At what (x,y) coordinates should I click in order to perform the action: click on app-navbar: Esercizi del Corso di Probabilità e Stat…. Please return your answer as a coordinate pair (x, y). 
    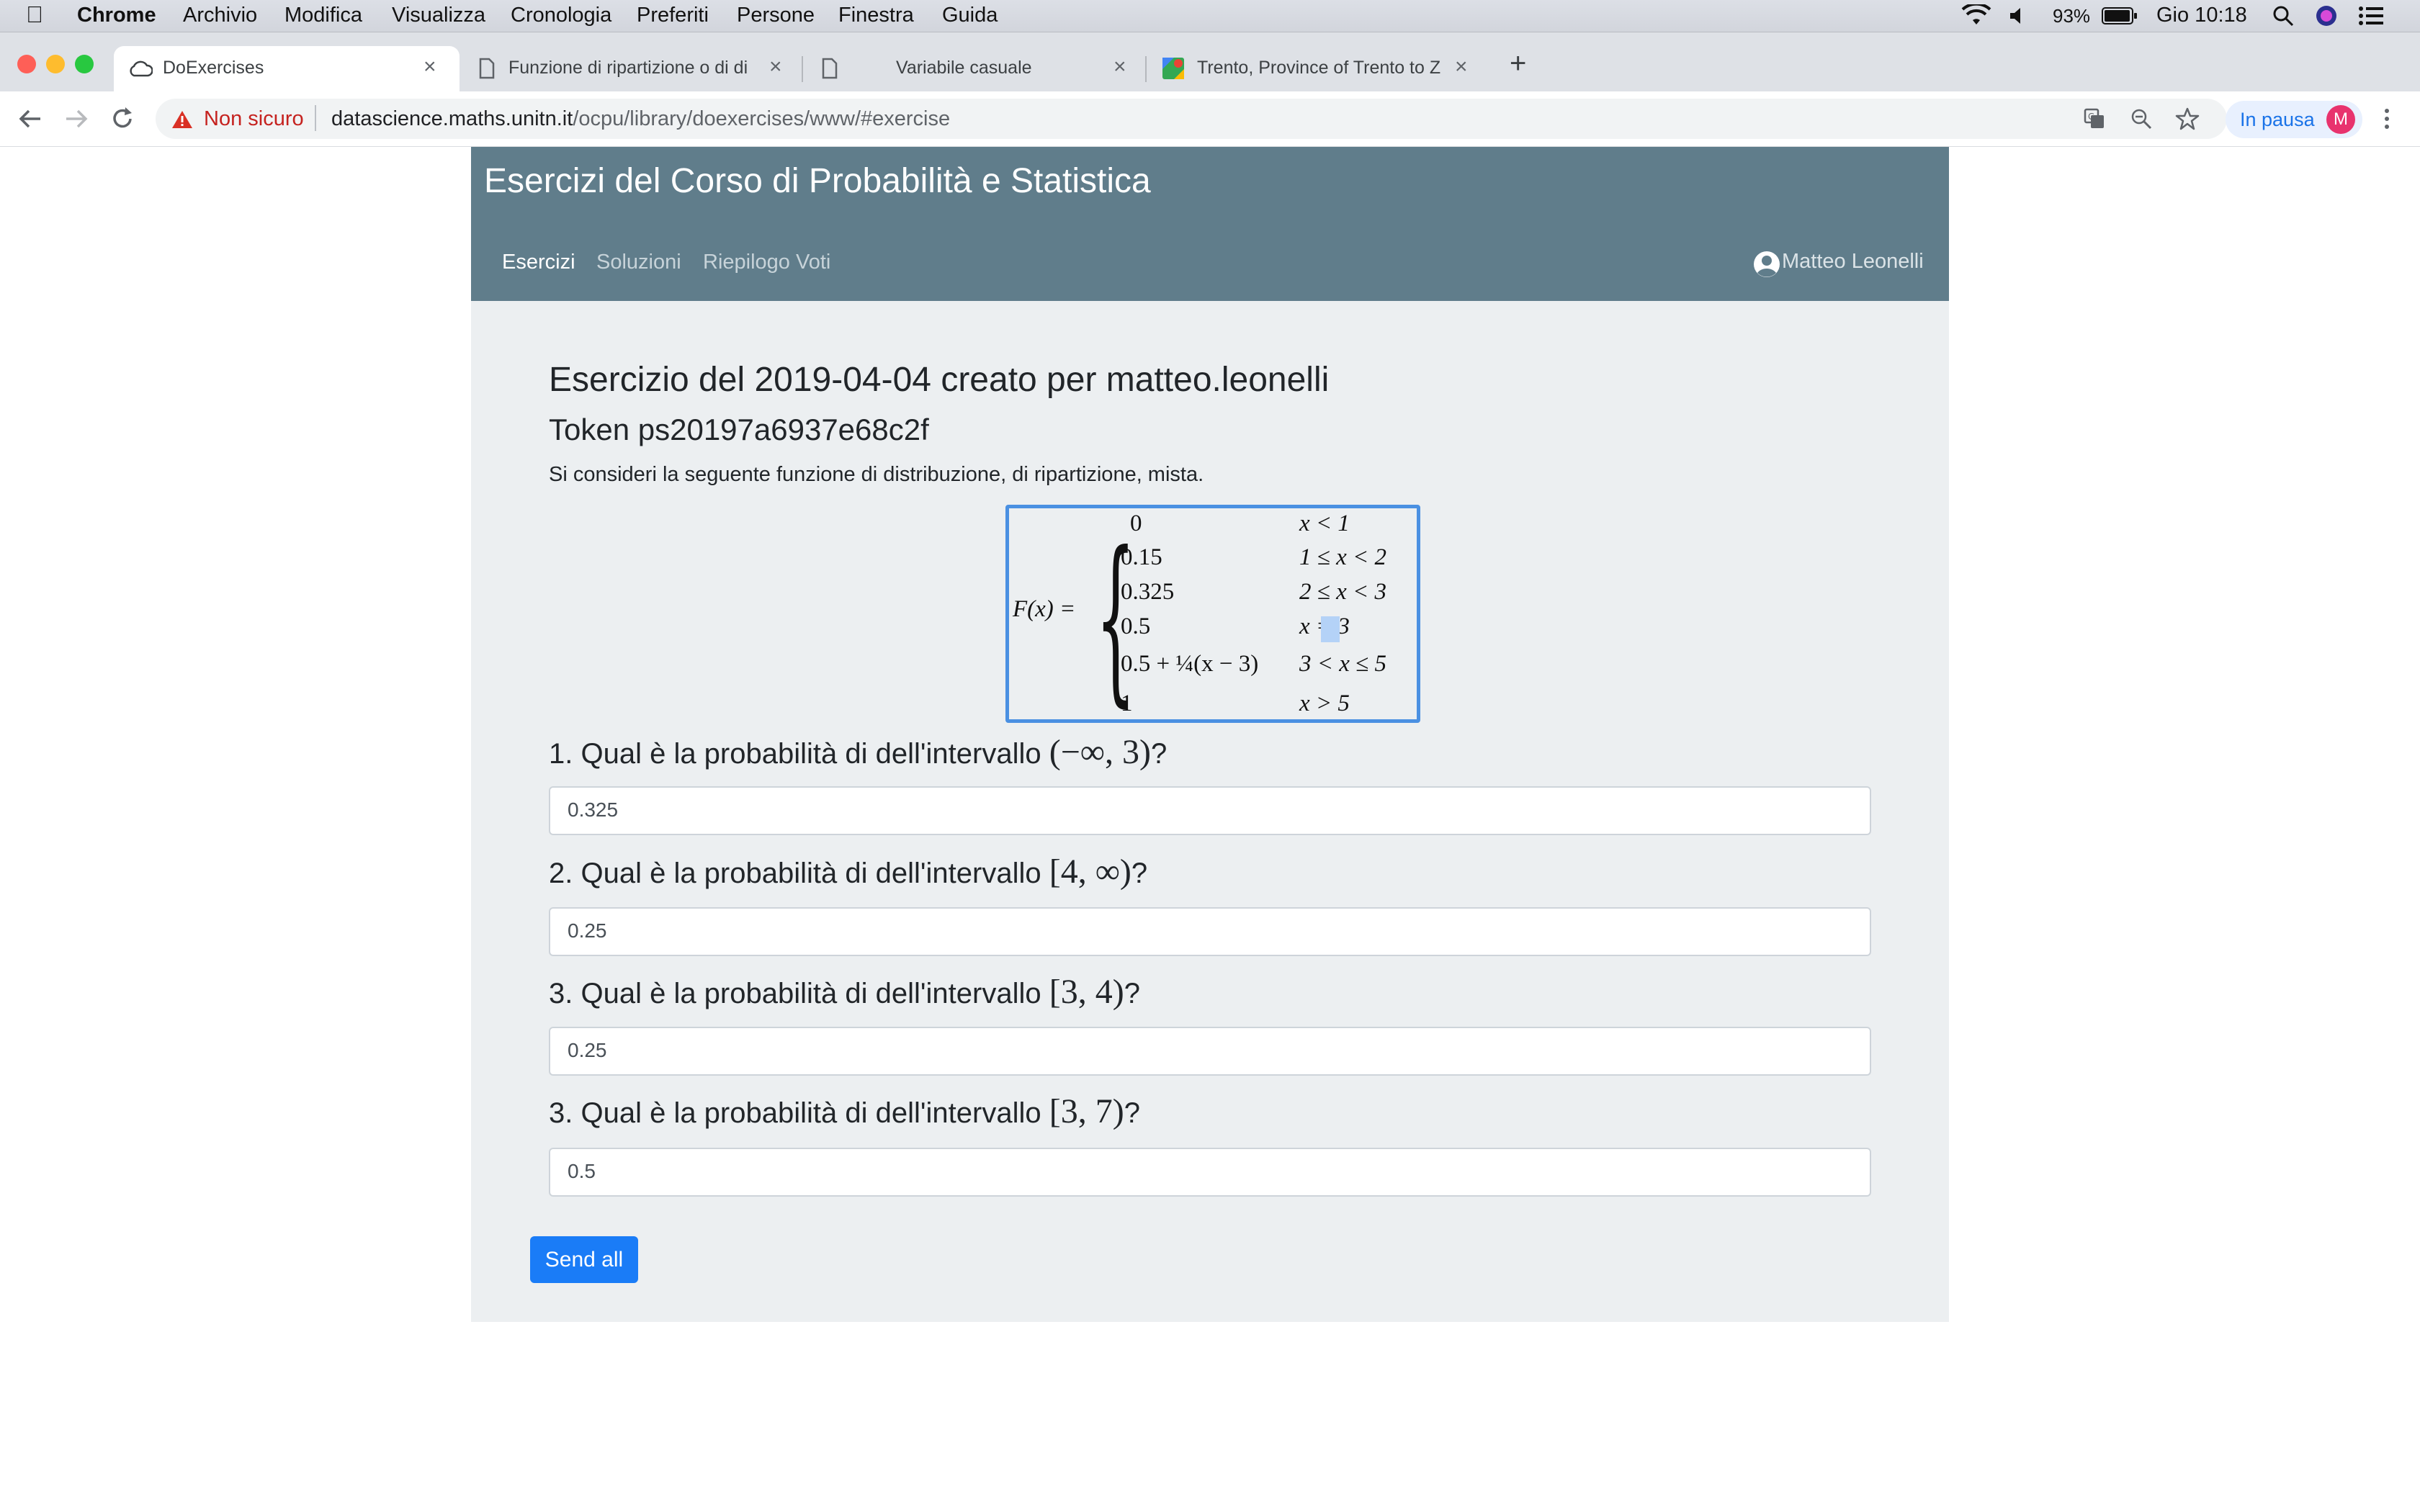
    Looking at the image, I should click on (1210, 224).